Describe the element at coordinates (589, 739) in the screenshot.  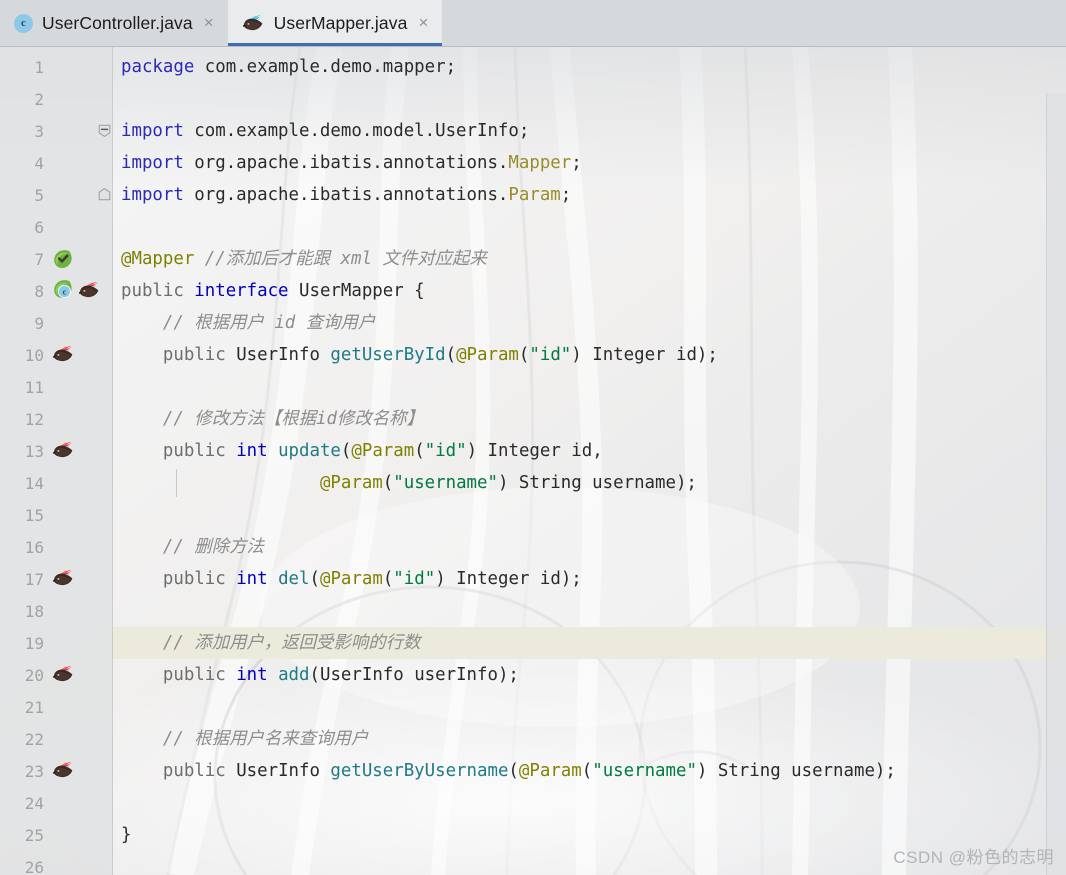
I see `code-line: // 根据用户名来查询用户` at that location.